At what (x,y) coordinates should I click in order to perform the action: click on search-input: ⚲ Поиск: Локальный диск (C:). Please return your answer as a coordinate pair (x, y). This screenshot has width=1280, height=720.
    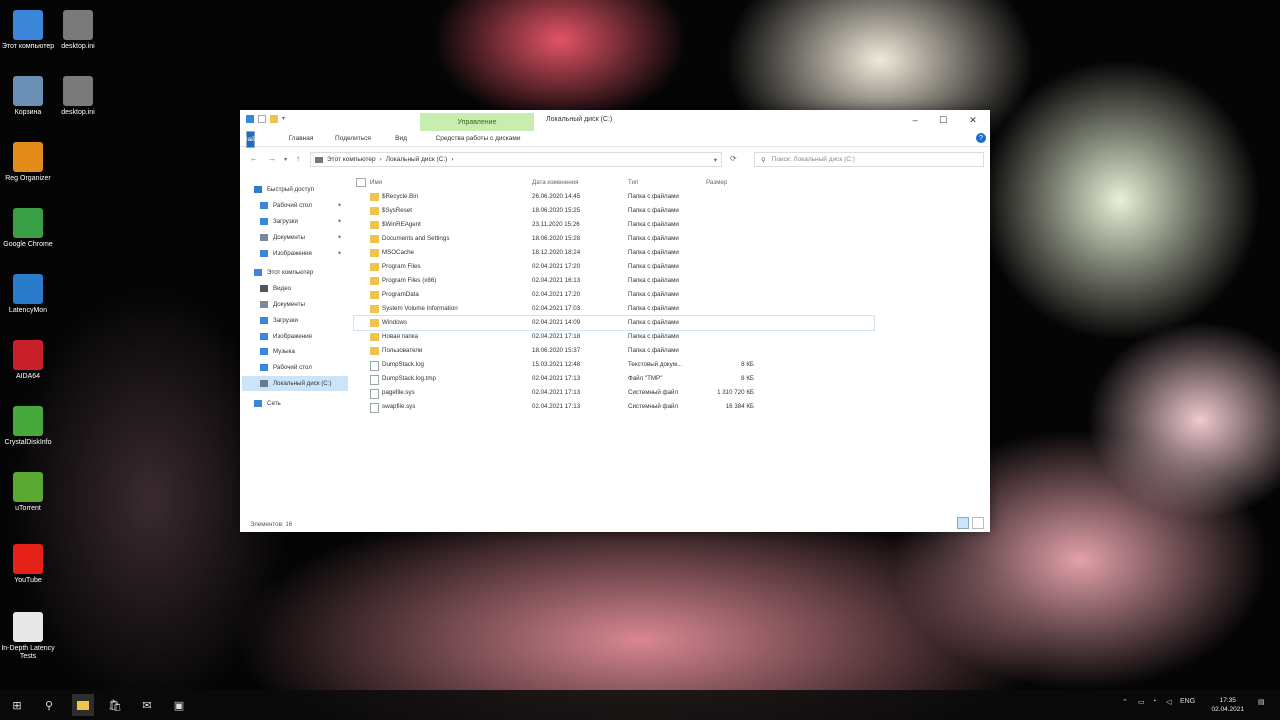
    Looking at the image, I should click on (869, 159).